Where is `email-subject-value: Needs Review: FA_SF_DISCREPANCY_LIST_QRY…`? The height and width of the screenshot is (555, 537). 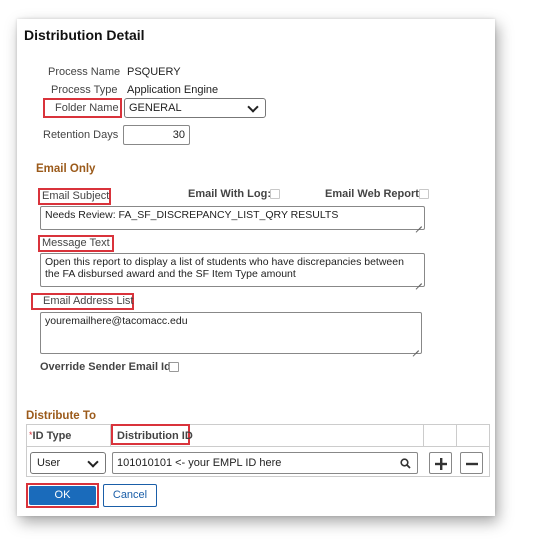 email-subject-value: Needs Review: FA_SF_DISCREPANCY_LIST_QRY… is located at coordinates (192, 215).